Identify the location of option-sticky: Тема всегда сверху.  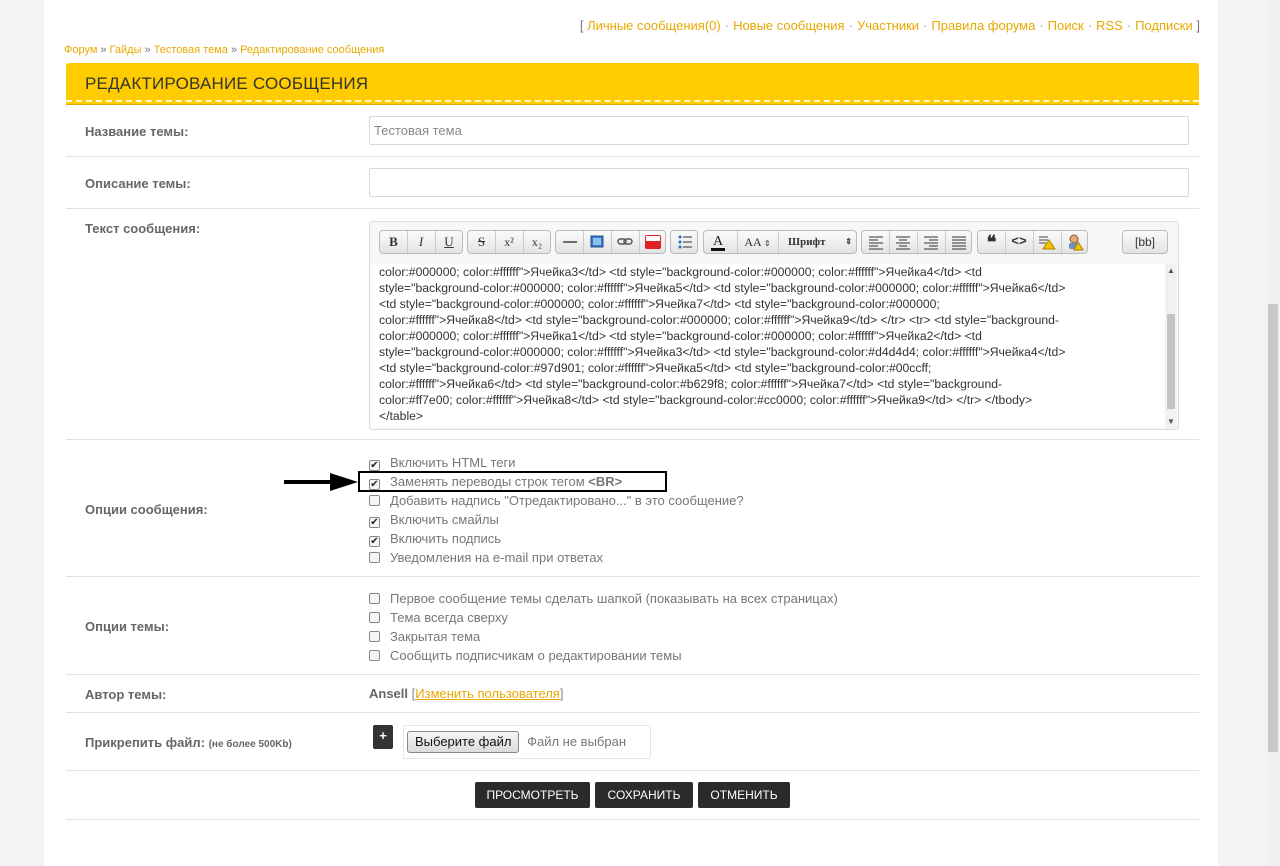
(438, 619).